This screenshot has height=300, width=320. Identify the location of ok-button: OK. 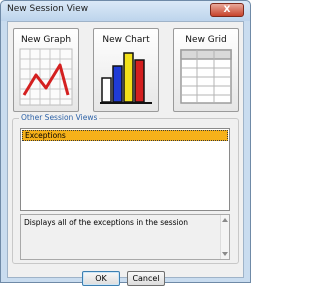
(101, 278).